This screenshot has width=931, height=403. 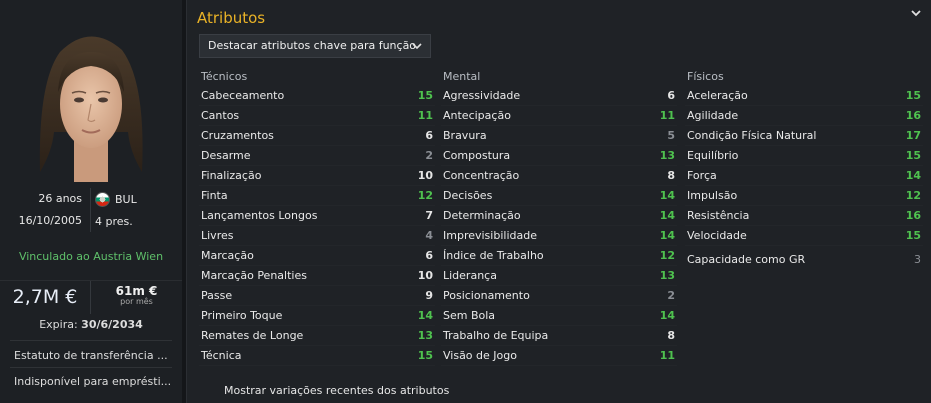 What do you see at coordinates (102, 199) in the screenshot?
I see `bulgaria-flag-icon` at bounding box center [102, 199].